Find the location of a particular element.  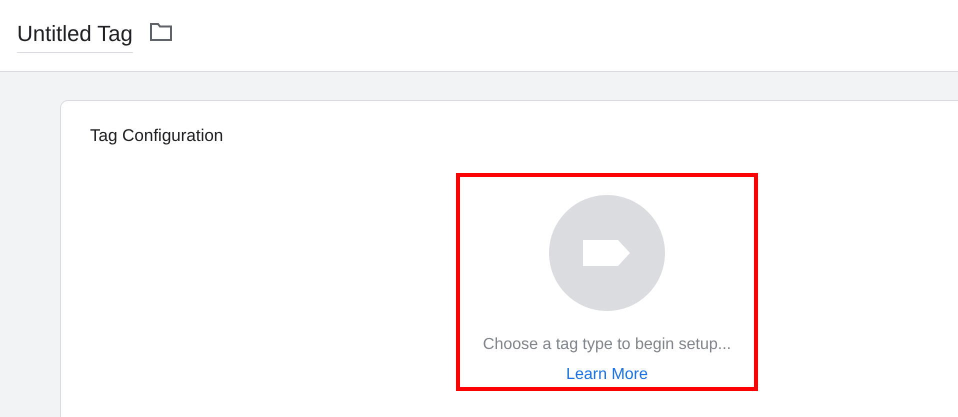

tag-name-field: Untitled Tag is located at coordinates (75, 36).